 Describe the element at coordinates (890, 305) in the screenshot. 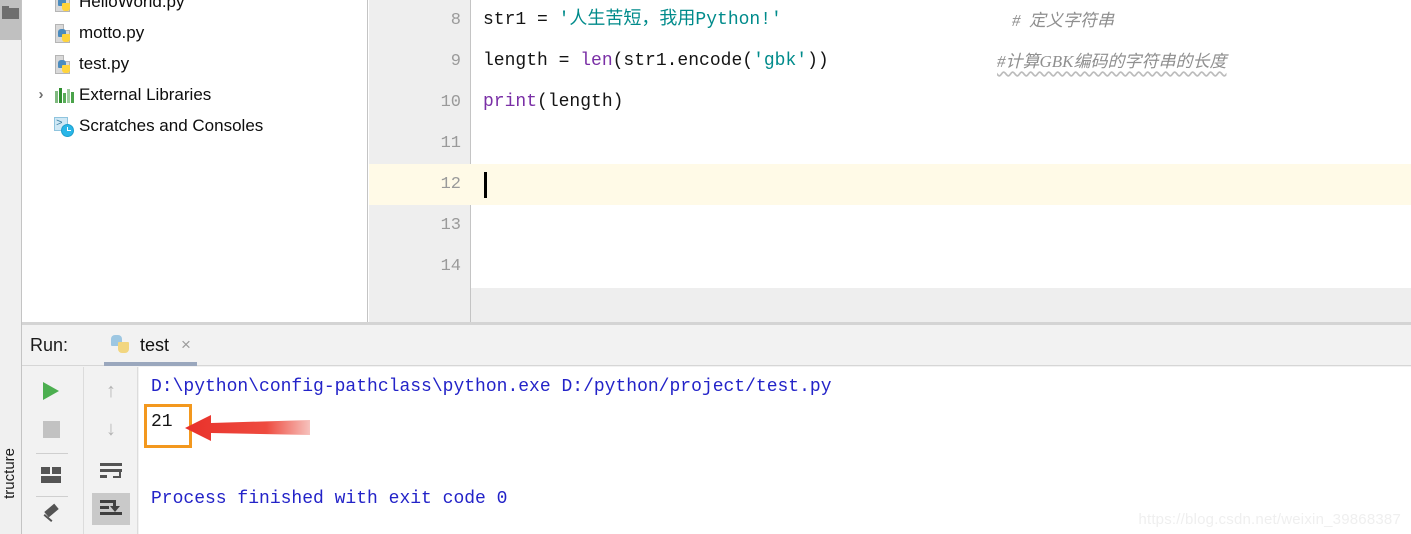

I see `editor-bottom-filler` at that location.